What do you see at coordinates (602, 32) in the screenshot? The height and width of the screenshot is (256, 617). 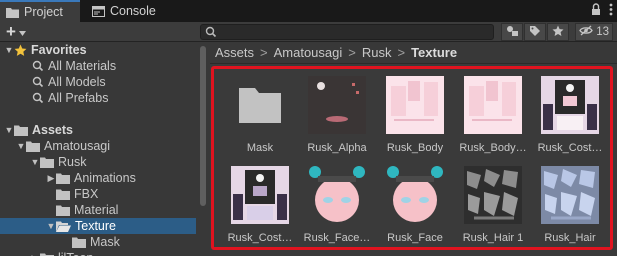 I see `hidden-count-value: 13` at bounding box center [602, 32].